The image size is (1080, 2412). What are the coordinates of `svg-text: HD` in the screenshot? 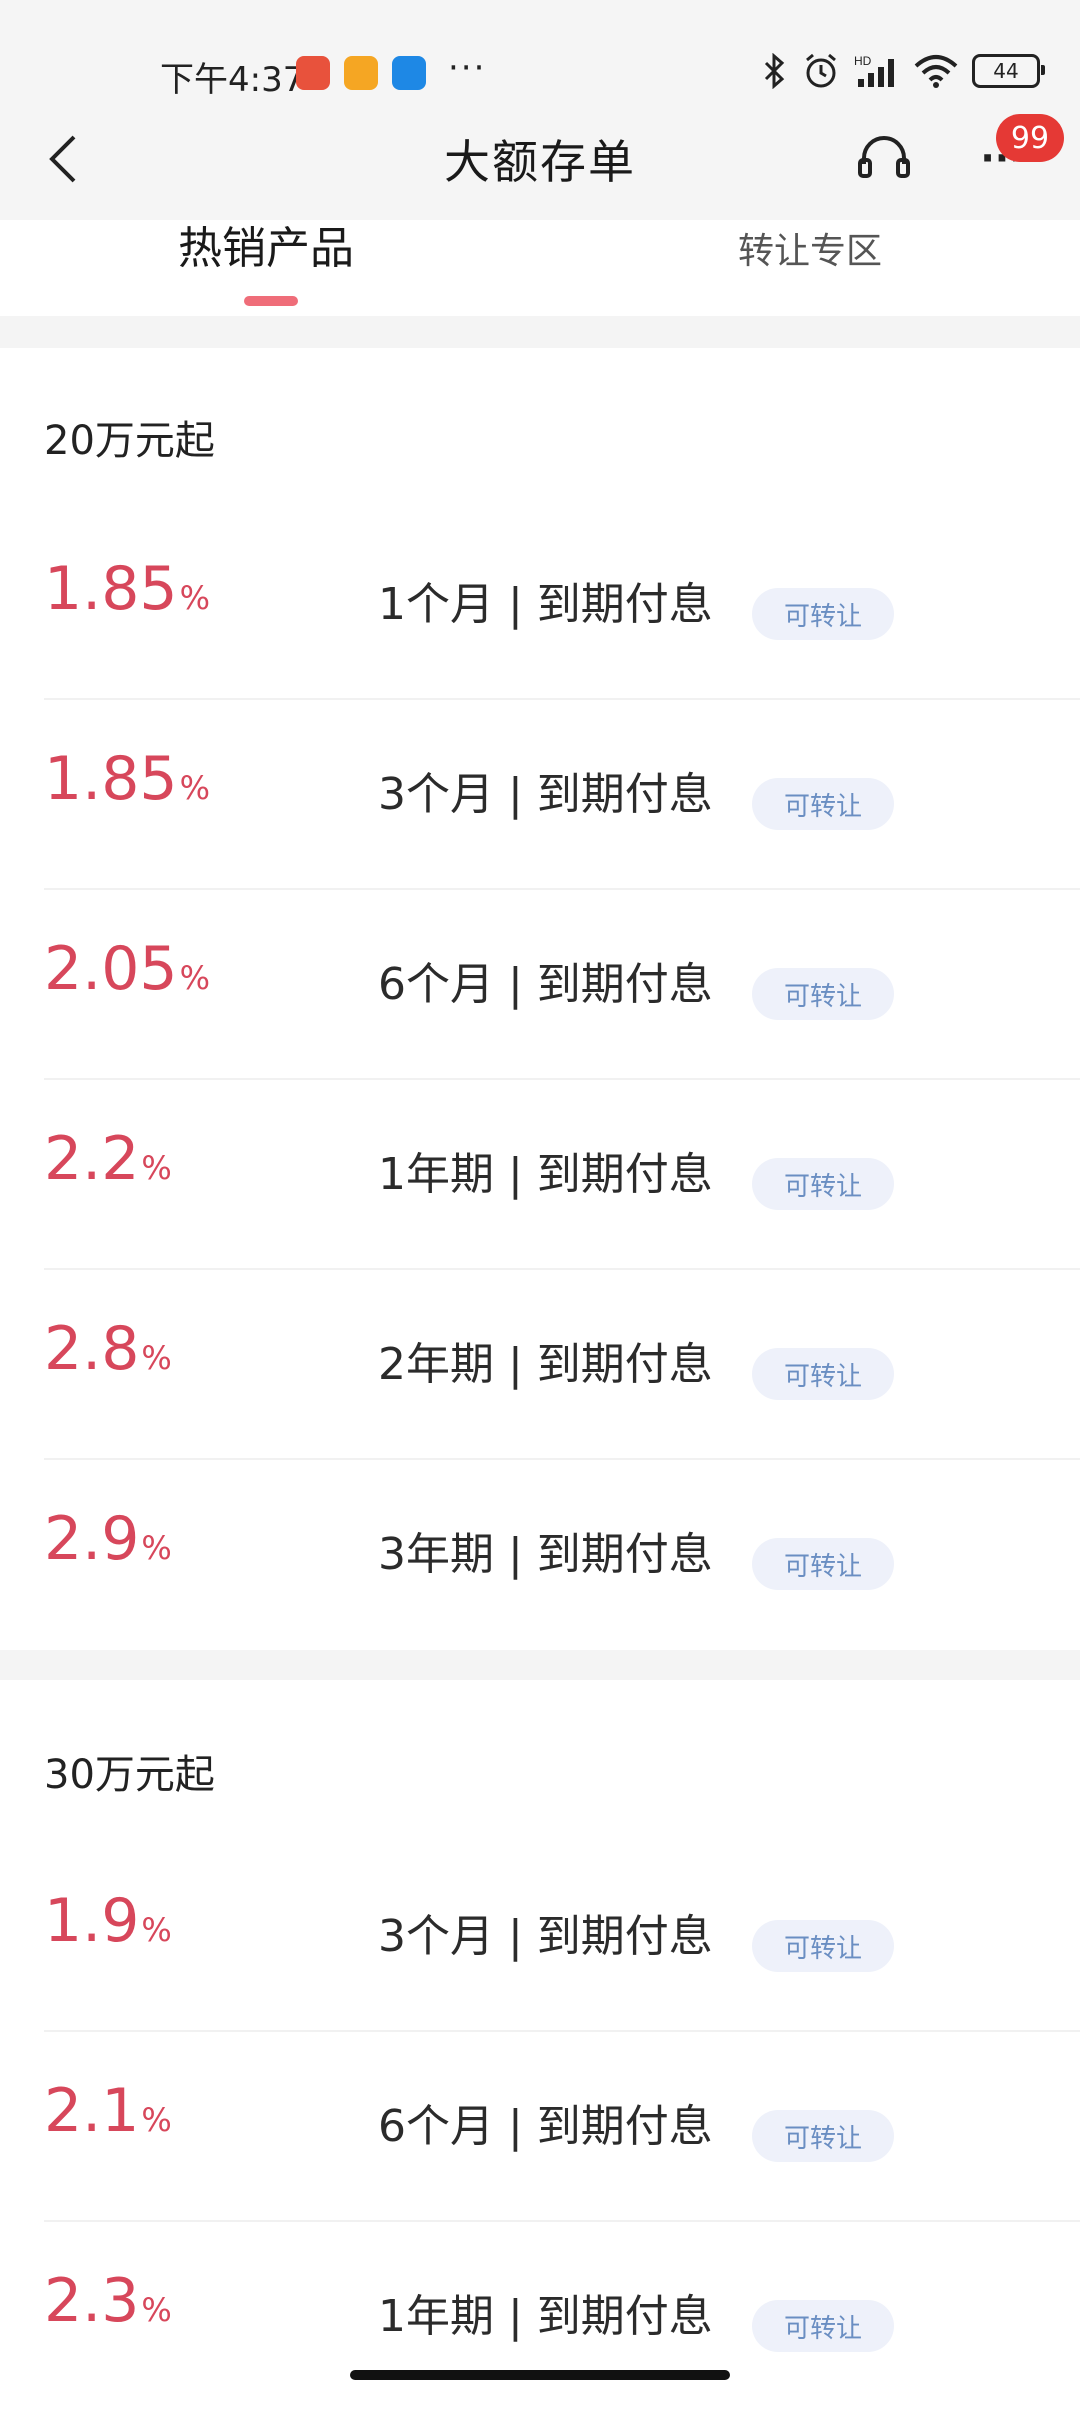 It's located at (863, 61).